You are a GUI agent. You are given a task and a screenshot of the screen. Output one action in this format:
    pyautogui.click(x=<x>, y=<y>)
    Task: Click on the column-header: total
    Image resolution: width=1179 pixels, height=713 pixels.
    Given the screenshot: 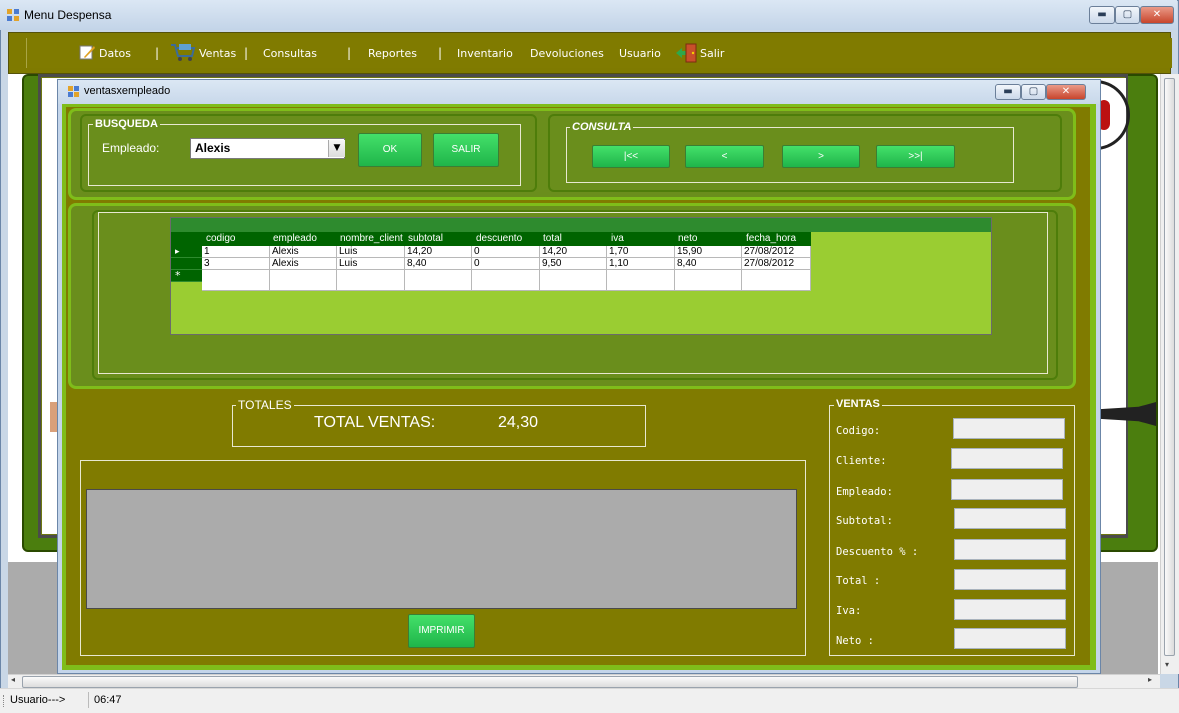 What is the action you would take?
    pyautogui.click(x=552, y=238)
    